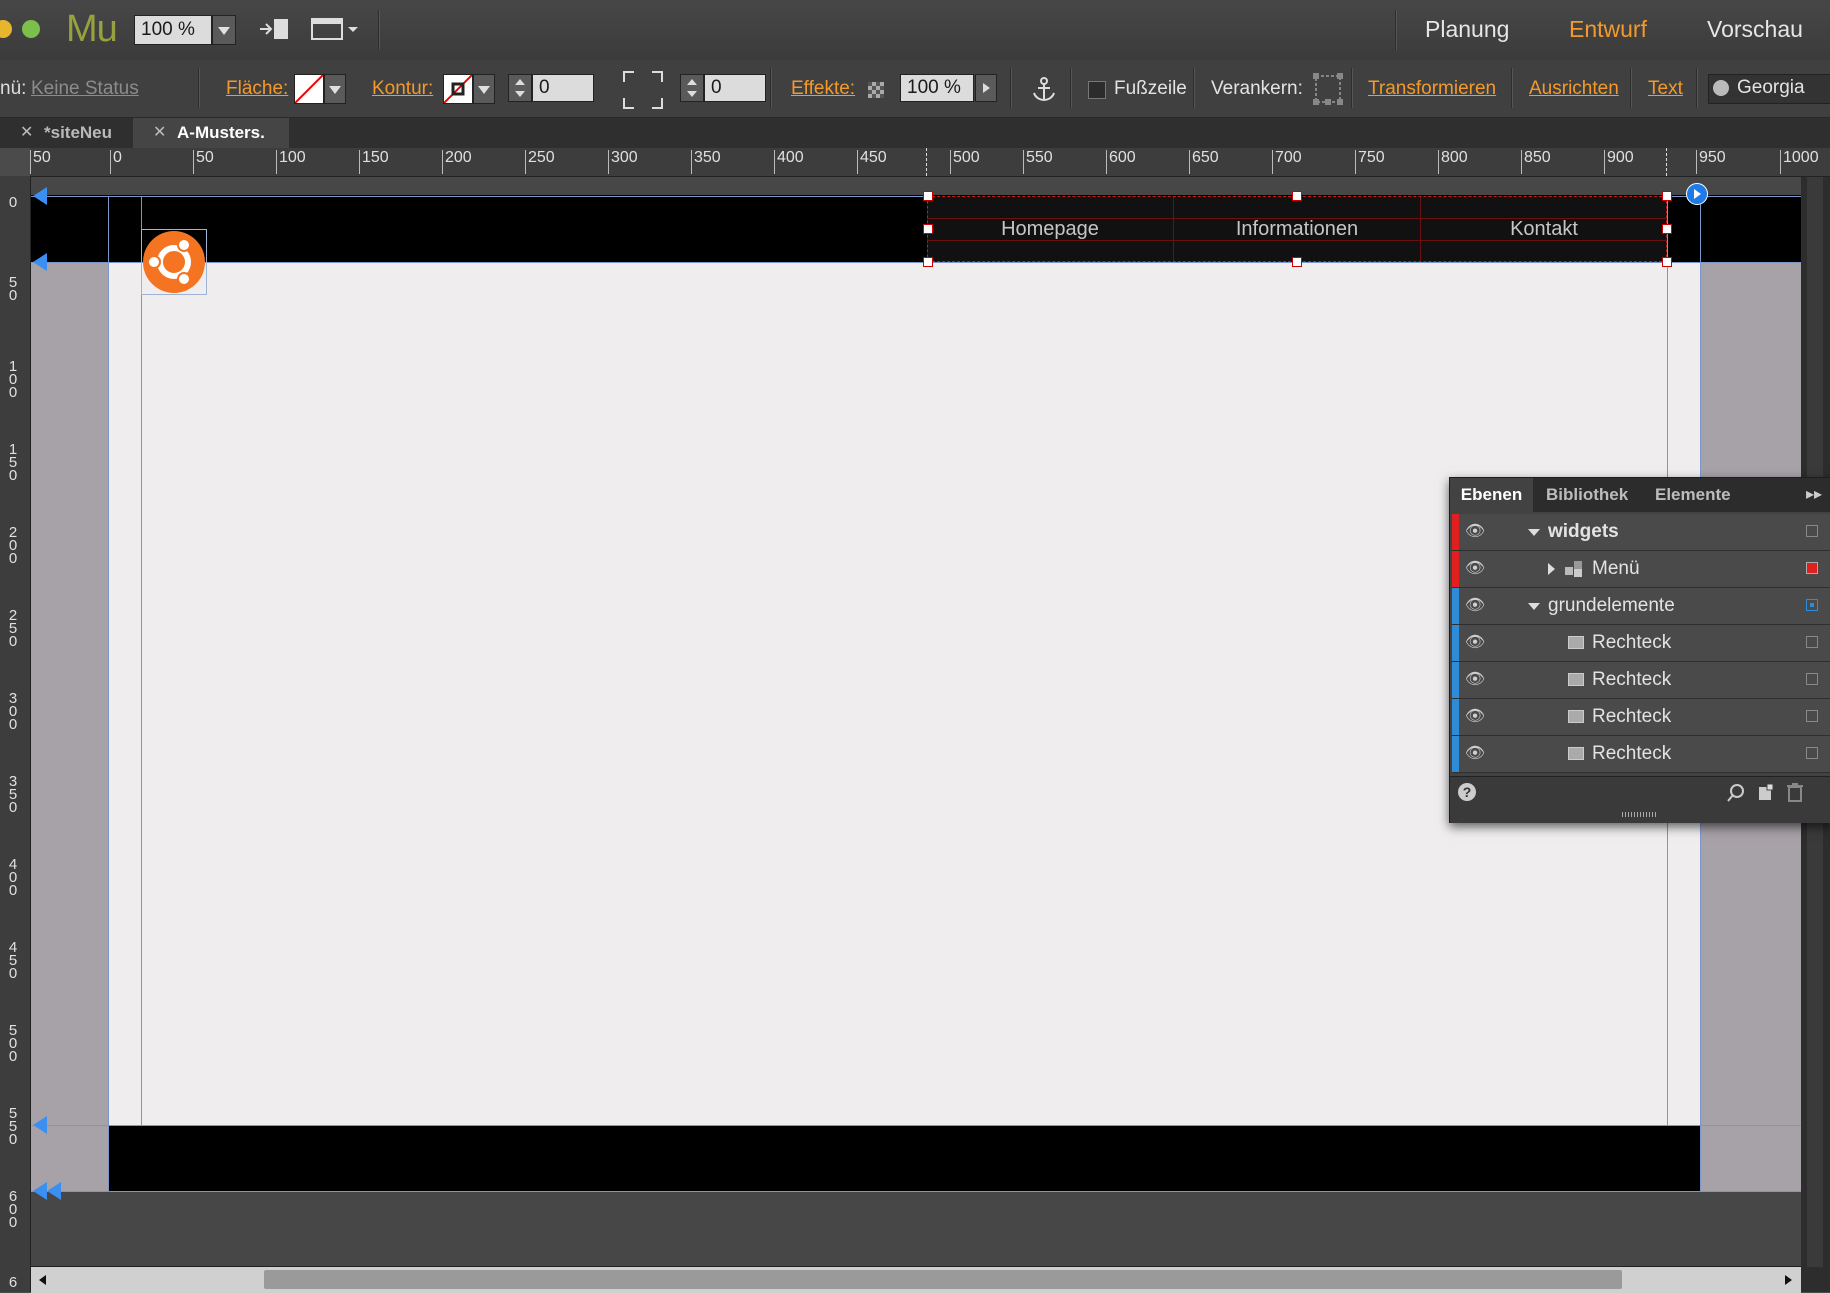 This screenshot has height=1293, width=1830. What do you see at coordinates (173, 30) in the screenshot?
I see `zoom-field: 100 %` at bounding box center [173, 30].